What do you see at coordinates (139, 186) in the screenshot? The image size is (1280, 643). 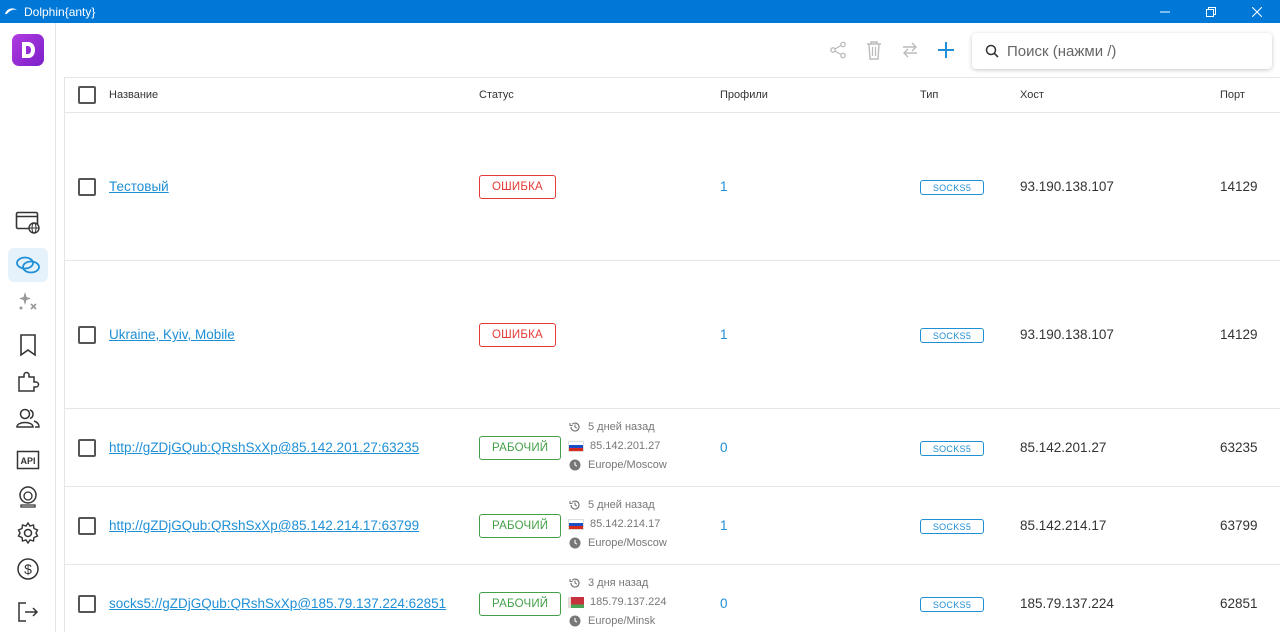 I see `proxy-name-link: Тестовый` at bounding box center [139, 186].